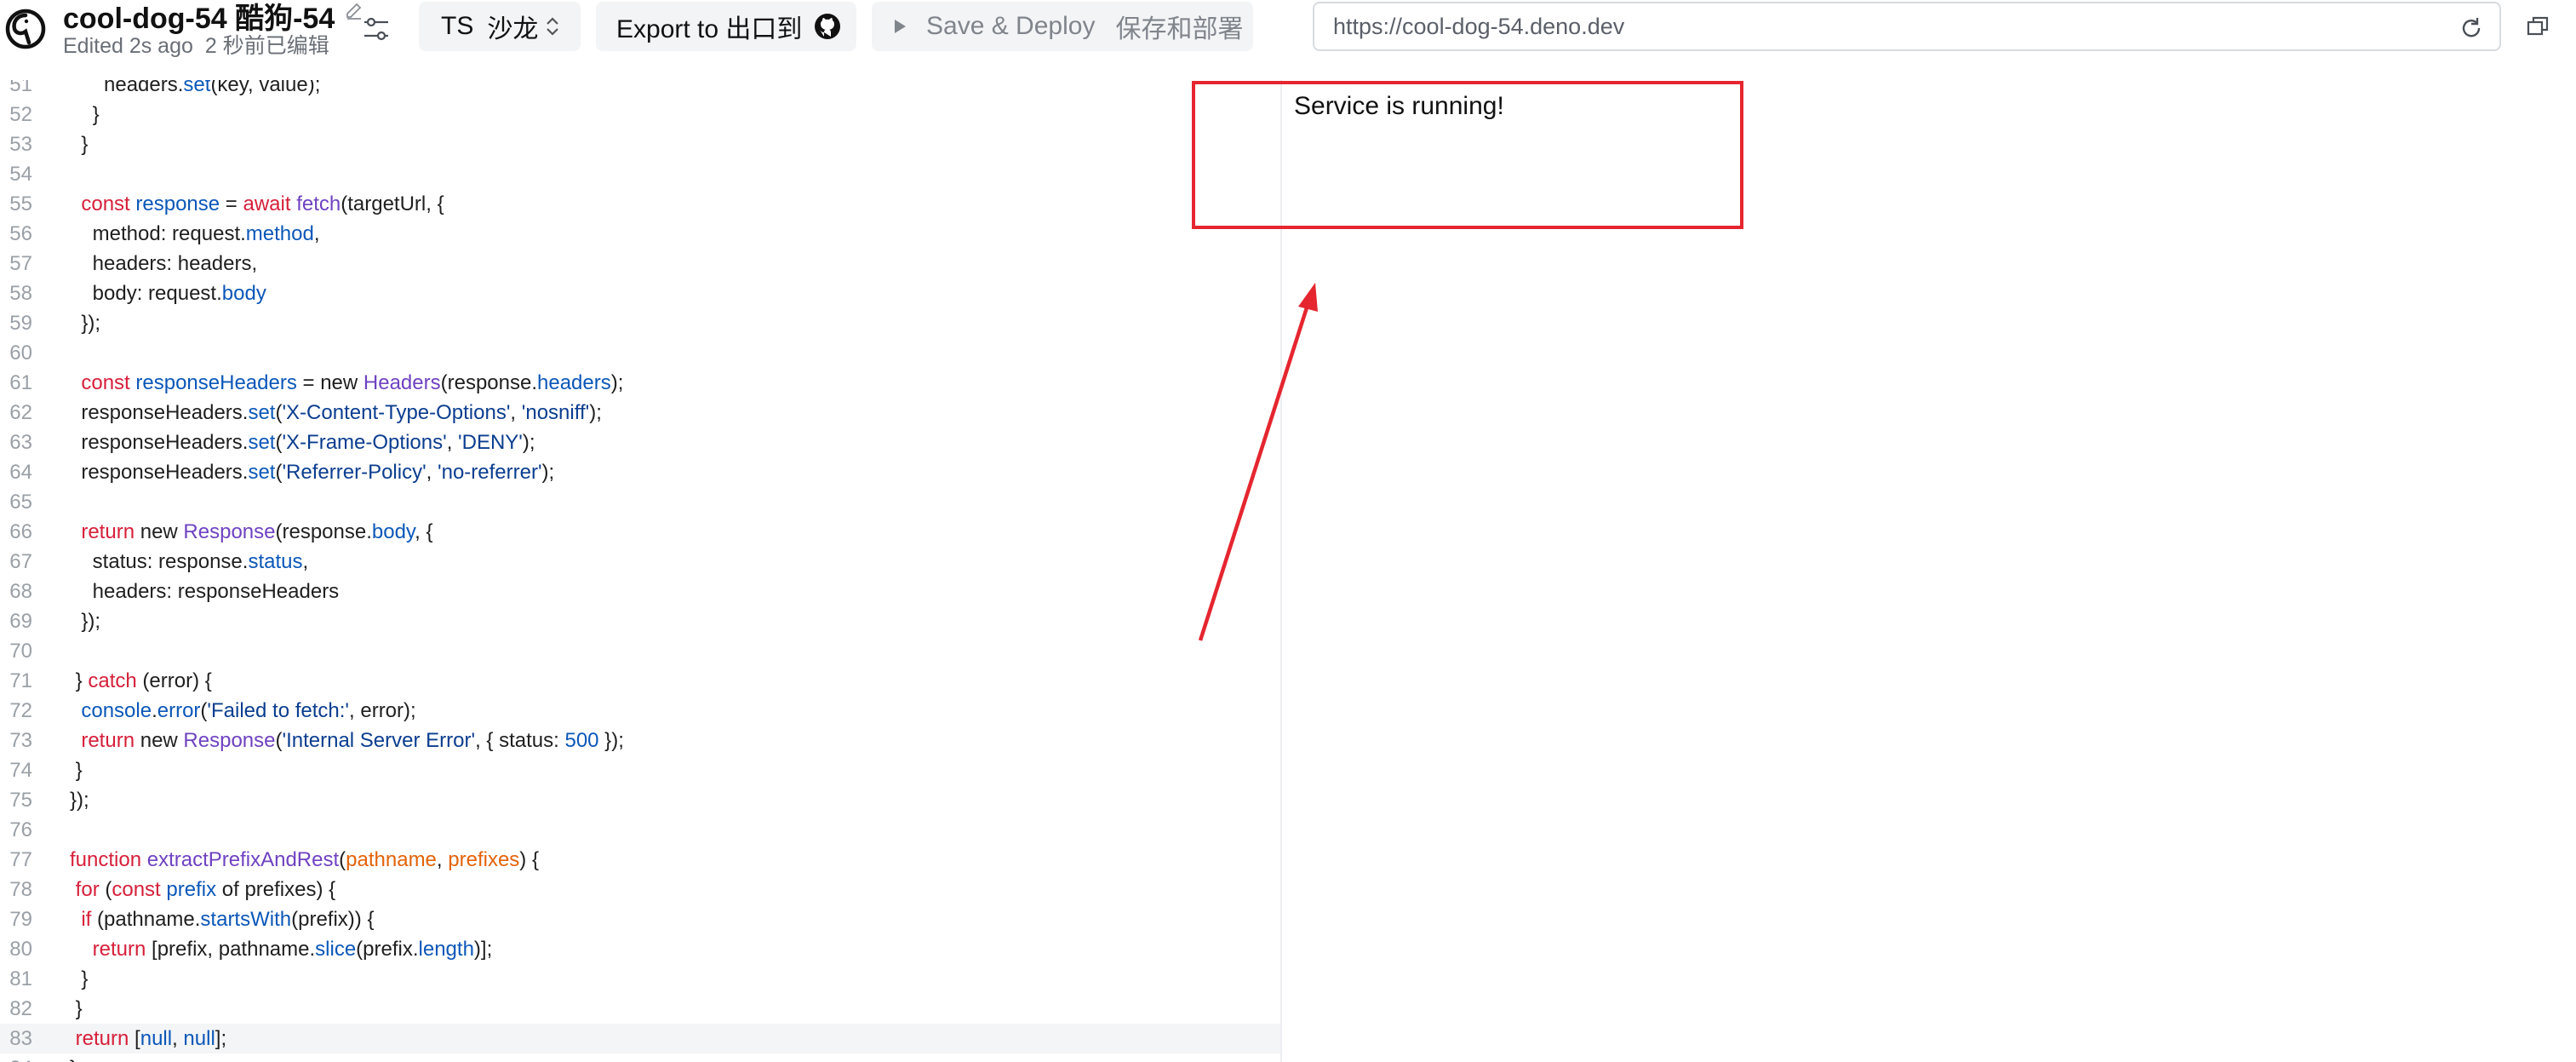  I want to click on code-line: 71 } catch (error) {, so click(640, 681).